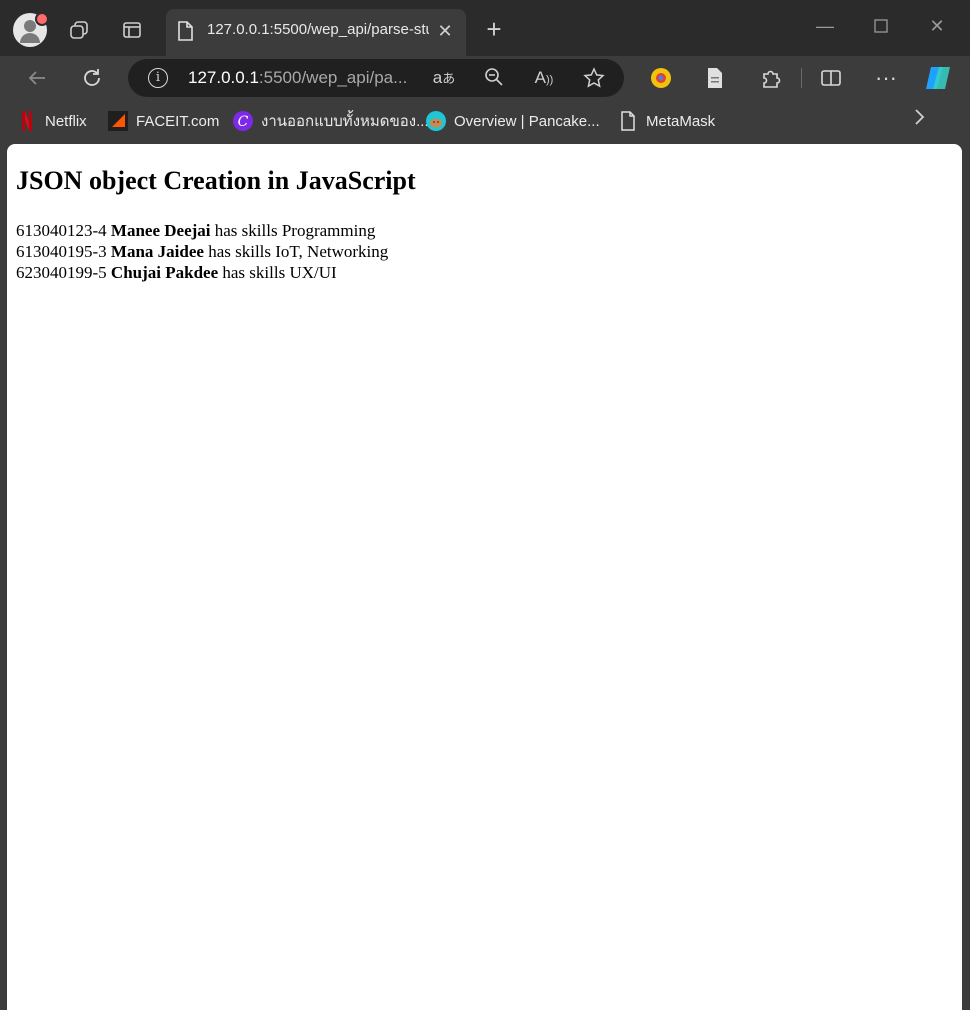 This screenshot has height=1010, width=970. Describe the element at coordinates (801, 78) in the screenshot. I see `toolbar-divider` at that location.